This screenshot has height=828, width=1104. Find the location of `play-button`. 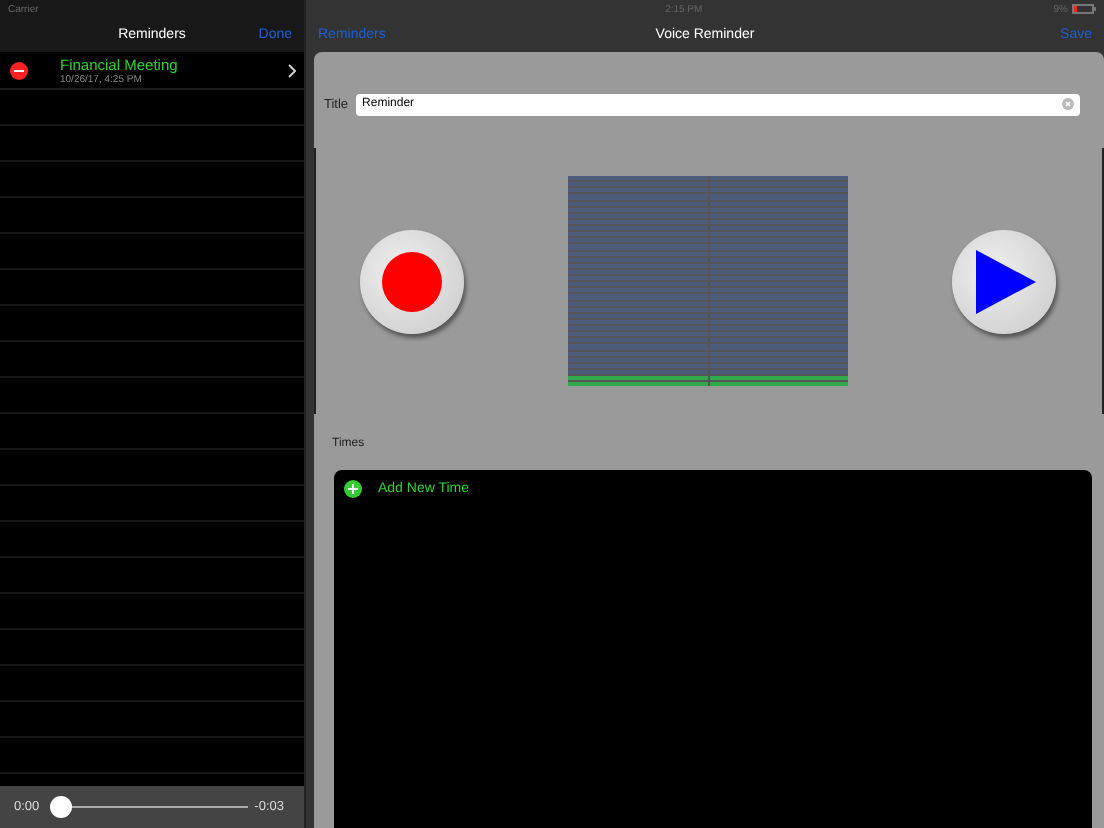

play-button is located at coordinates (1004, 281).